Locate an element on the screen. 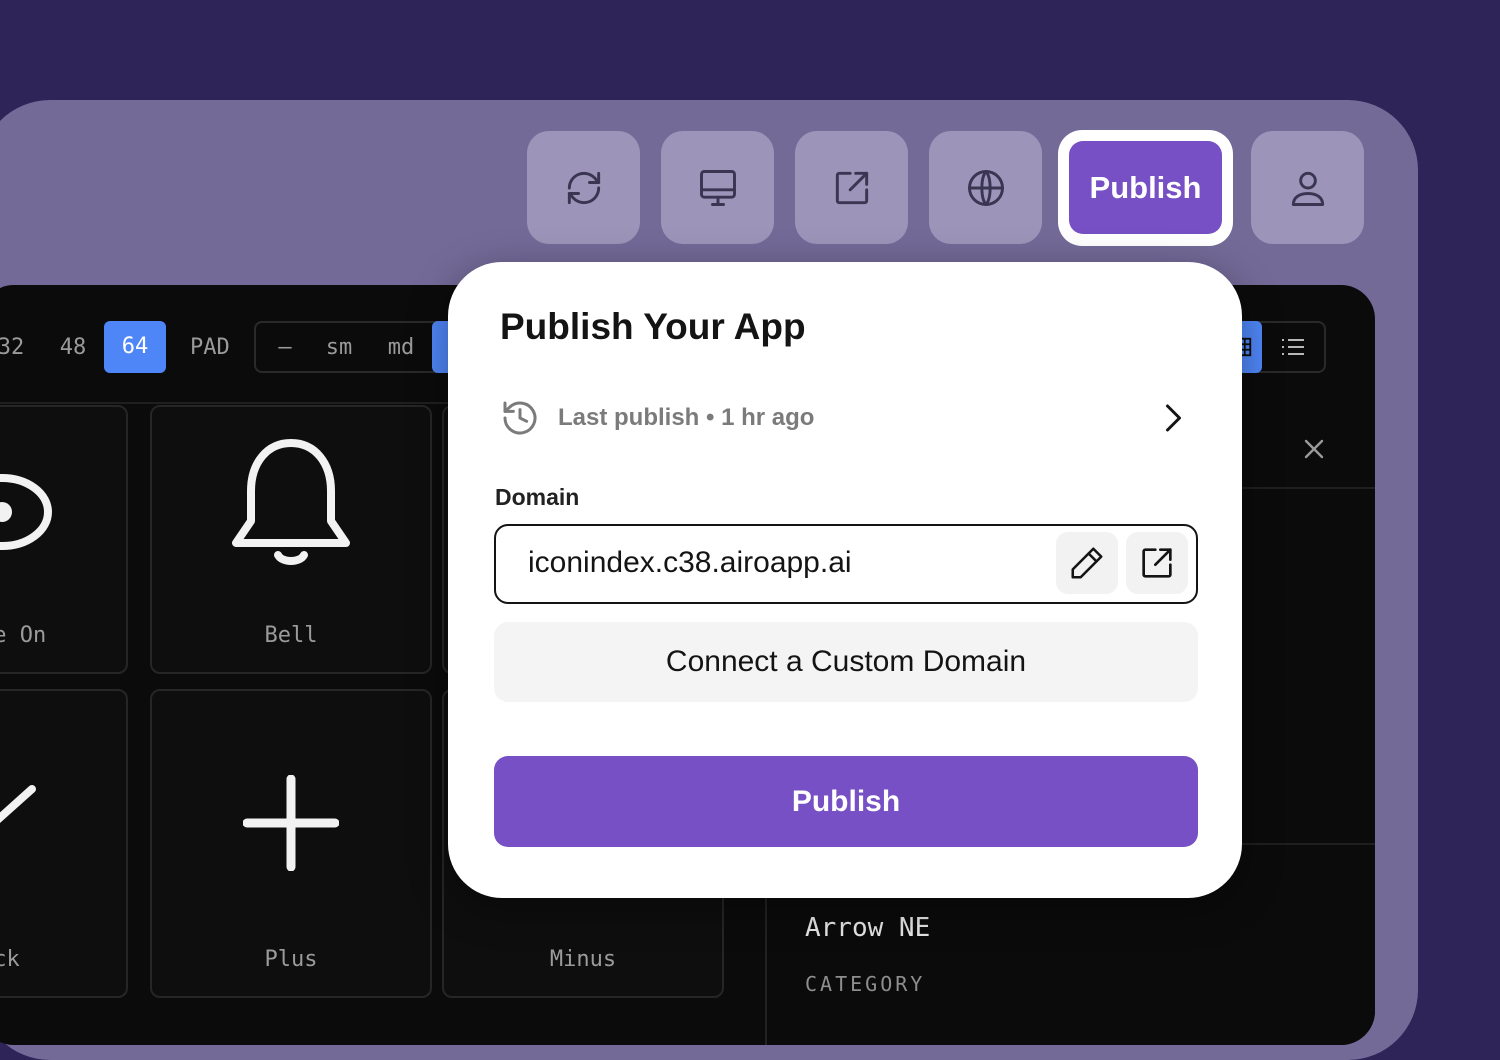 The height and width of the screenshot is (1060, 1500). globe-icon is located at coordinates (985, 187).